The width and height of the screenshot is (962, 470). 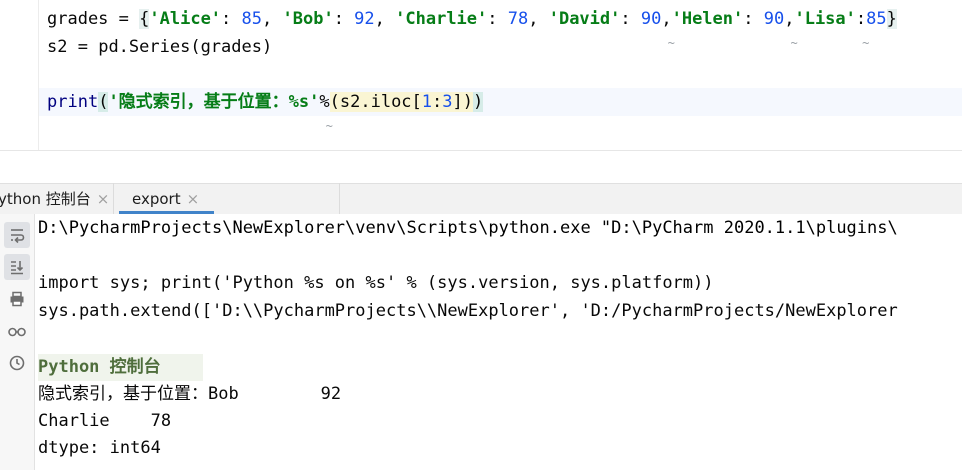 I want to click on code-token-number: 1, so click(x=427, y=102).